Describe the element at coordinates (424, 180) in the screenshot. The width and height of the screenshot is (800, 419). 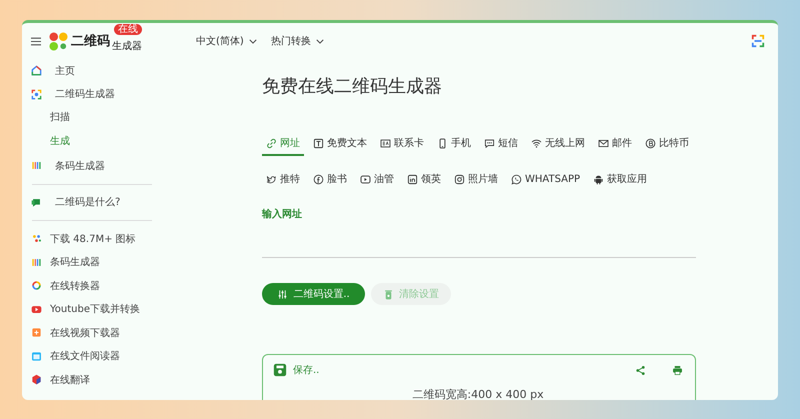
I see `qr-type-tab: 领英` at that location.